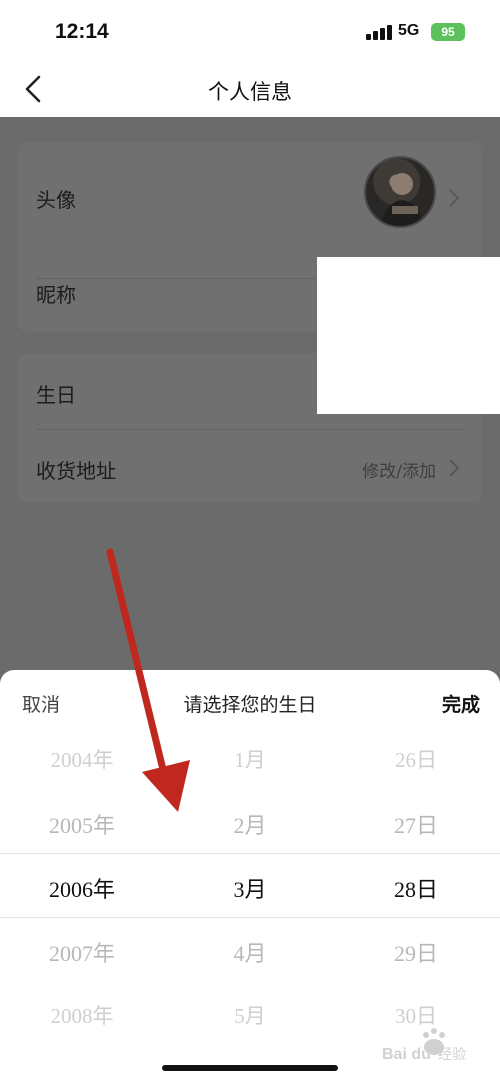 This screenshot has width=500, height=1083. Describe the element at coordinates (250, 917) in the screenshot. I see `selection-line-bottom` at that location.